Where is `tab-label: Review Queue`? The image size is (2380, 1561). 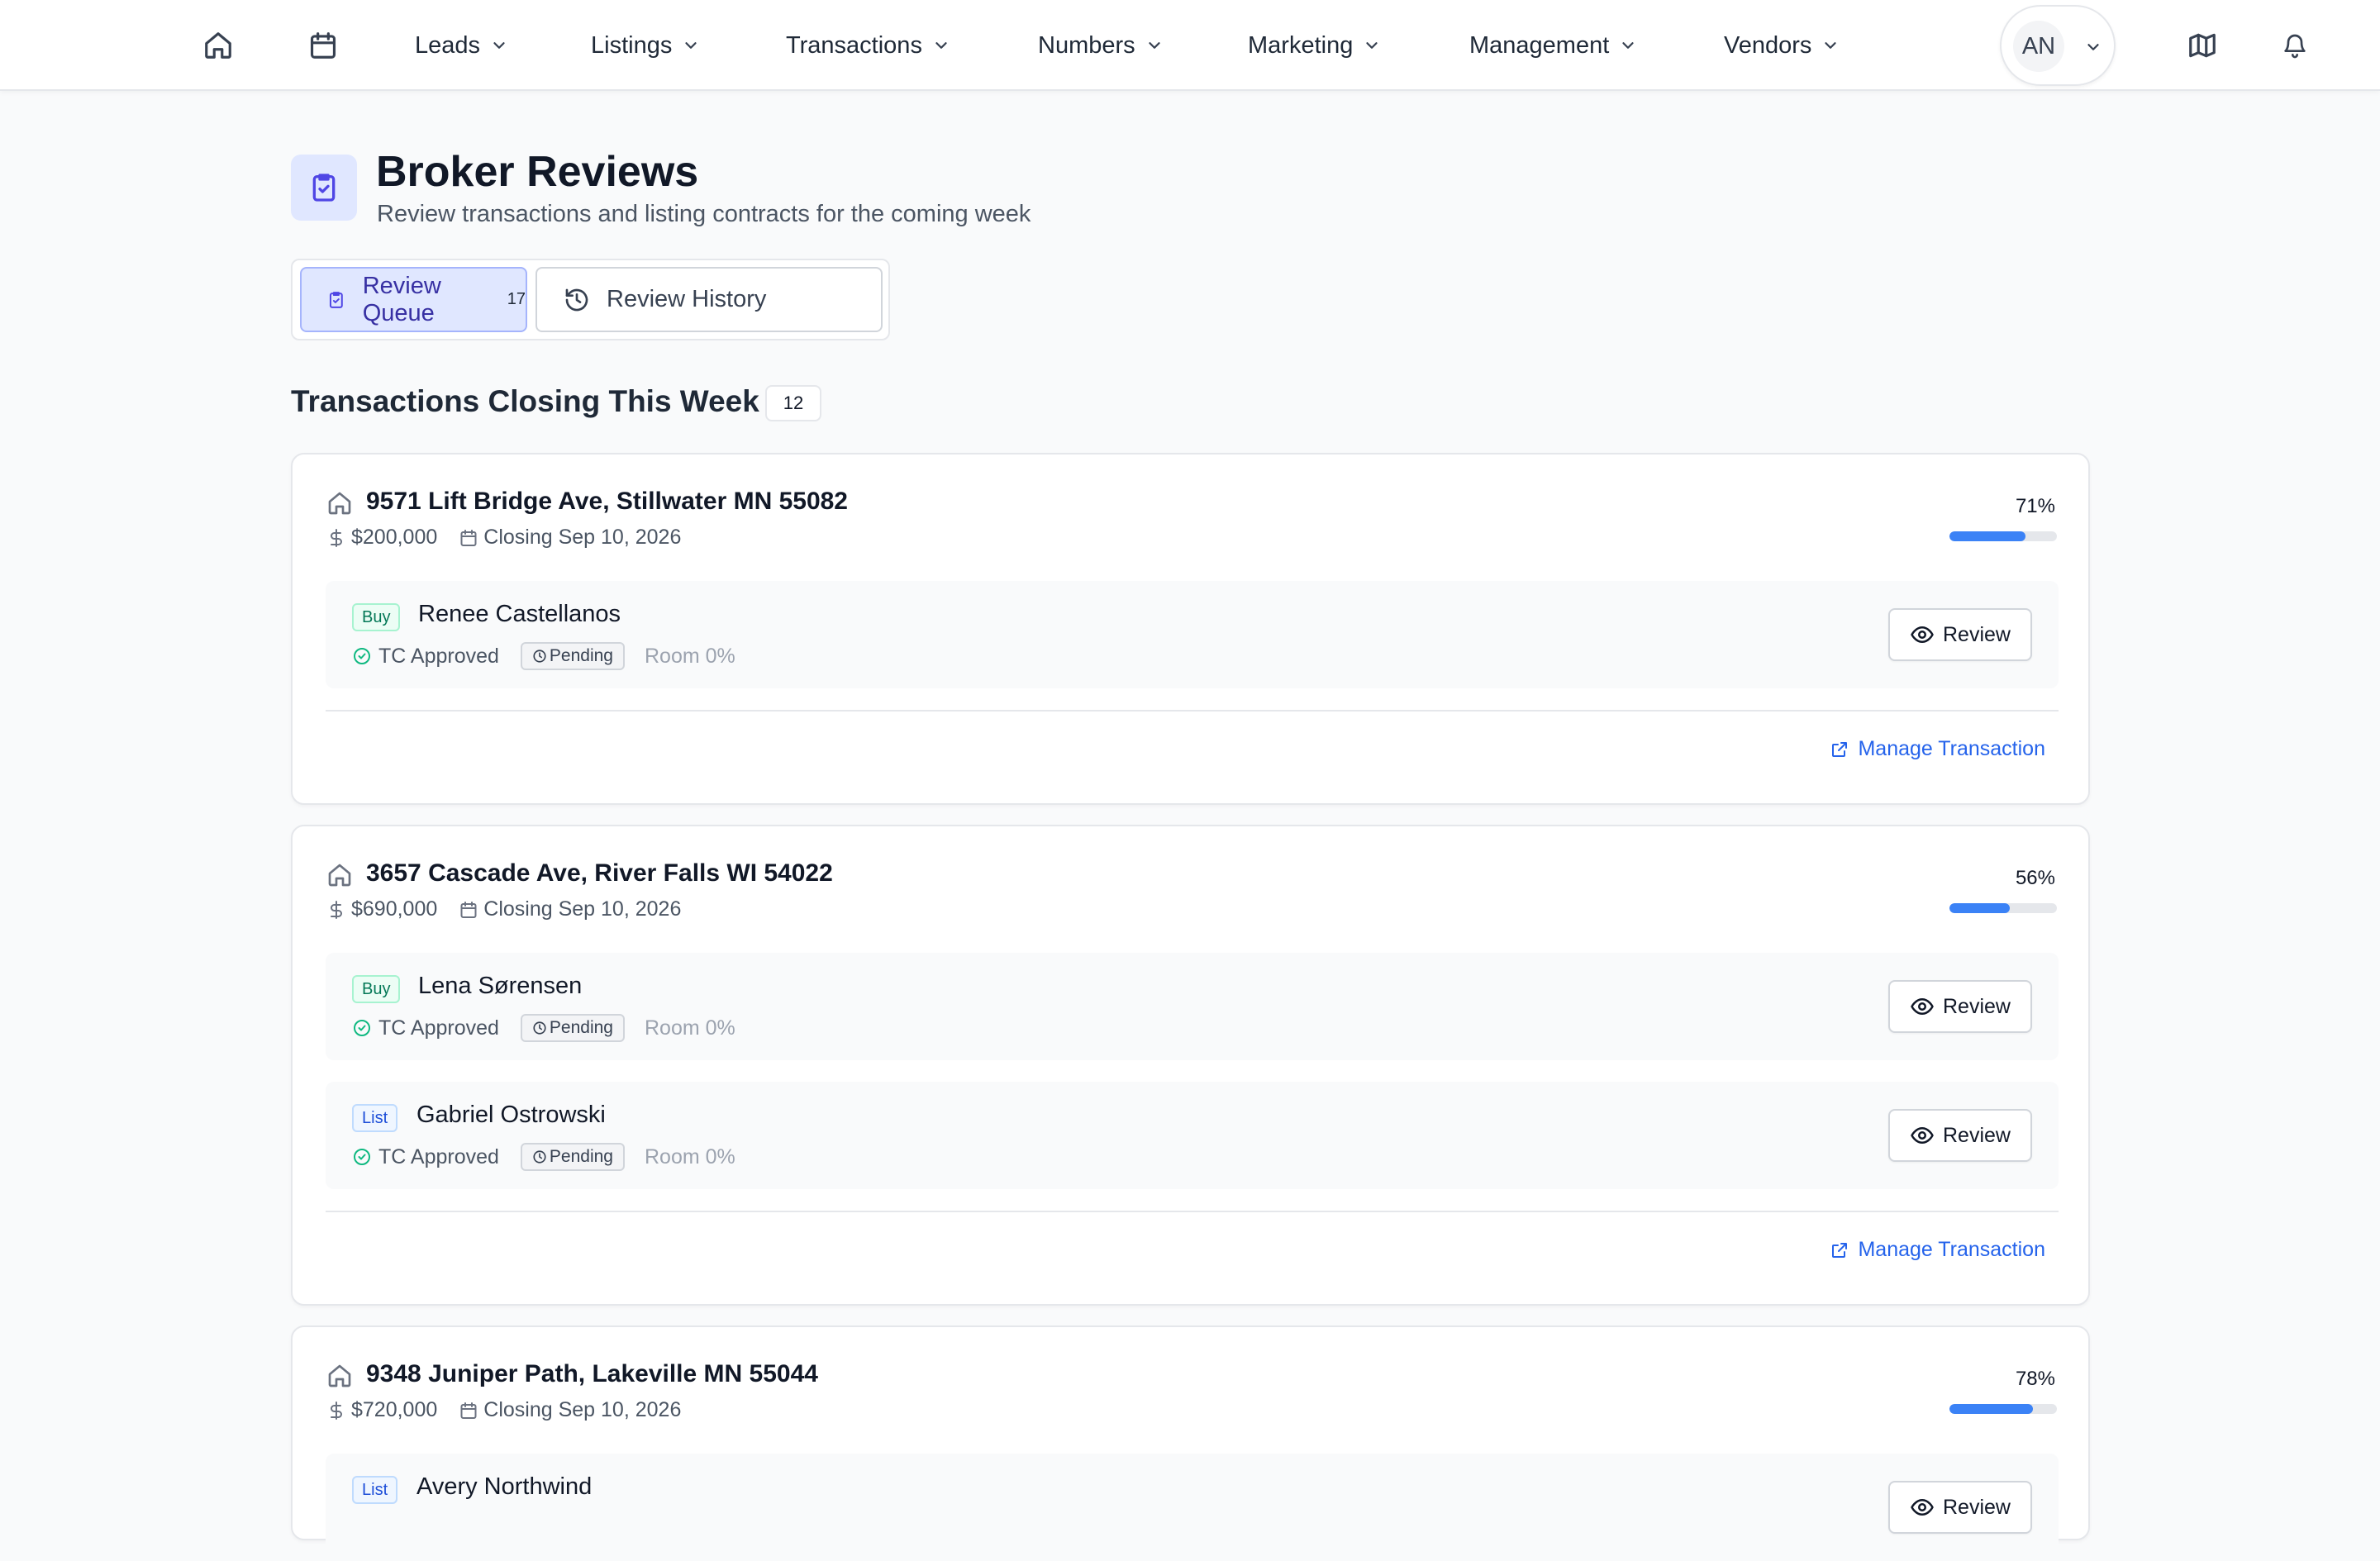
tab-label: Review Queue is located at coordinates (401, 299).